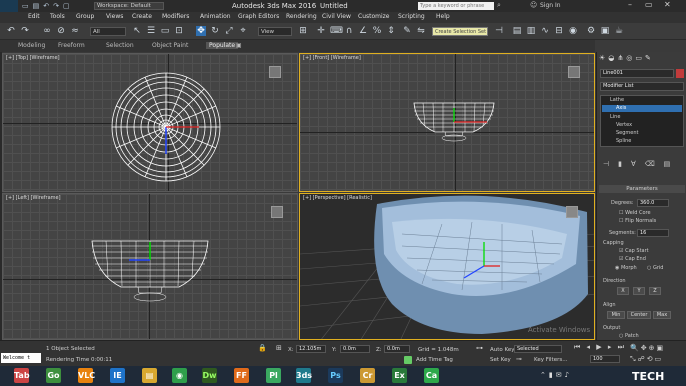  What do you see at coordinates (653, 203) in the screenshot?
I see `degrees-field: 360.0` at bounding box center [653, 203].